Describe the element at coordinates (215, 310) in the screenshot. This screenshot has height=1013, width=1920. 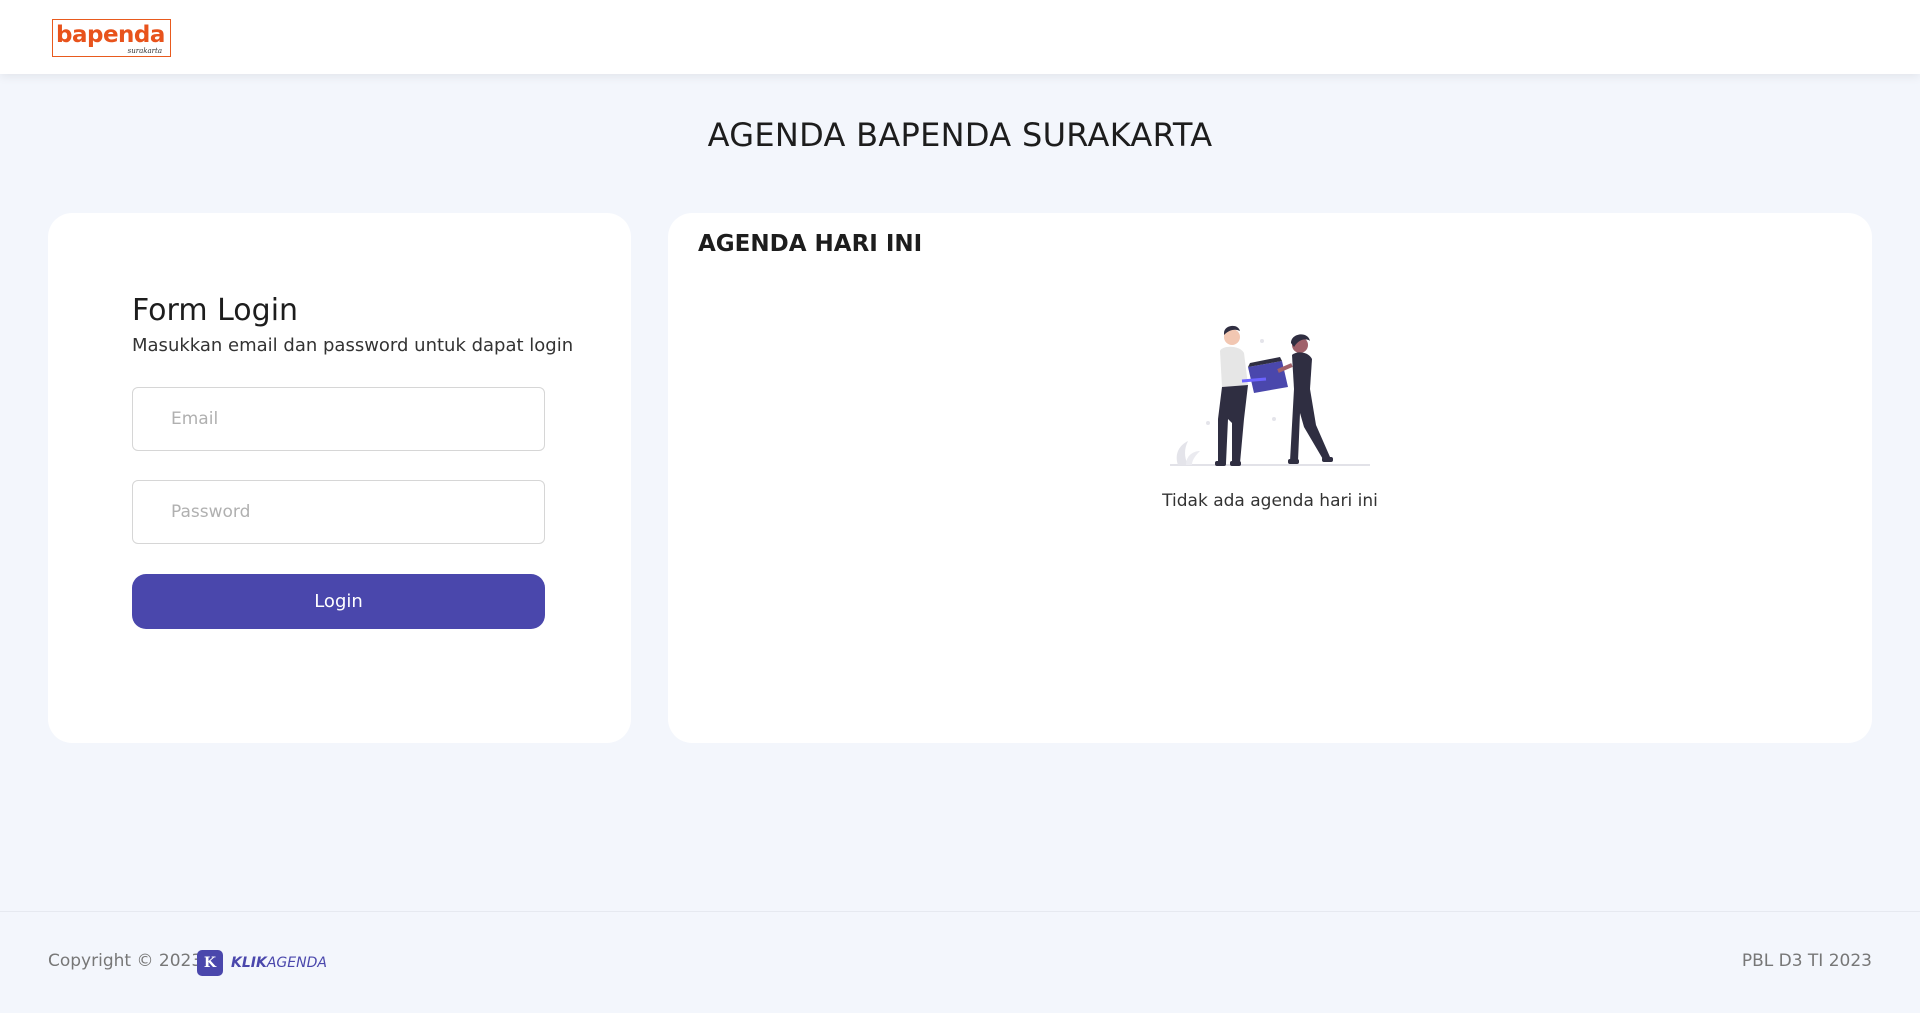
I see `login-form-title: Form Login` at that location.